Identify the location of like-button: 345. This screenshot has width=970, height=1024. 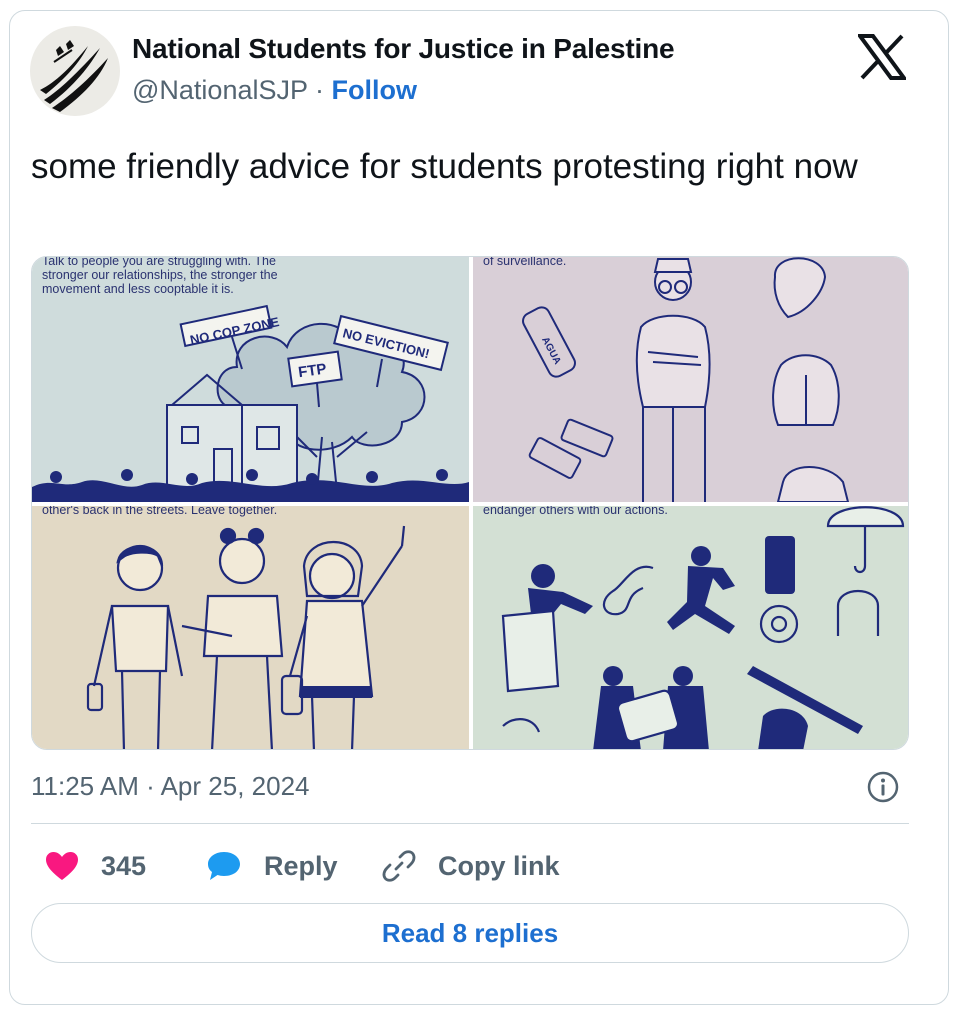
(95, 866).